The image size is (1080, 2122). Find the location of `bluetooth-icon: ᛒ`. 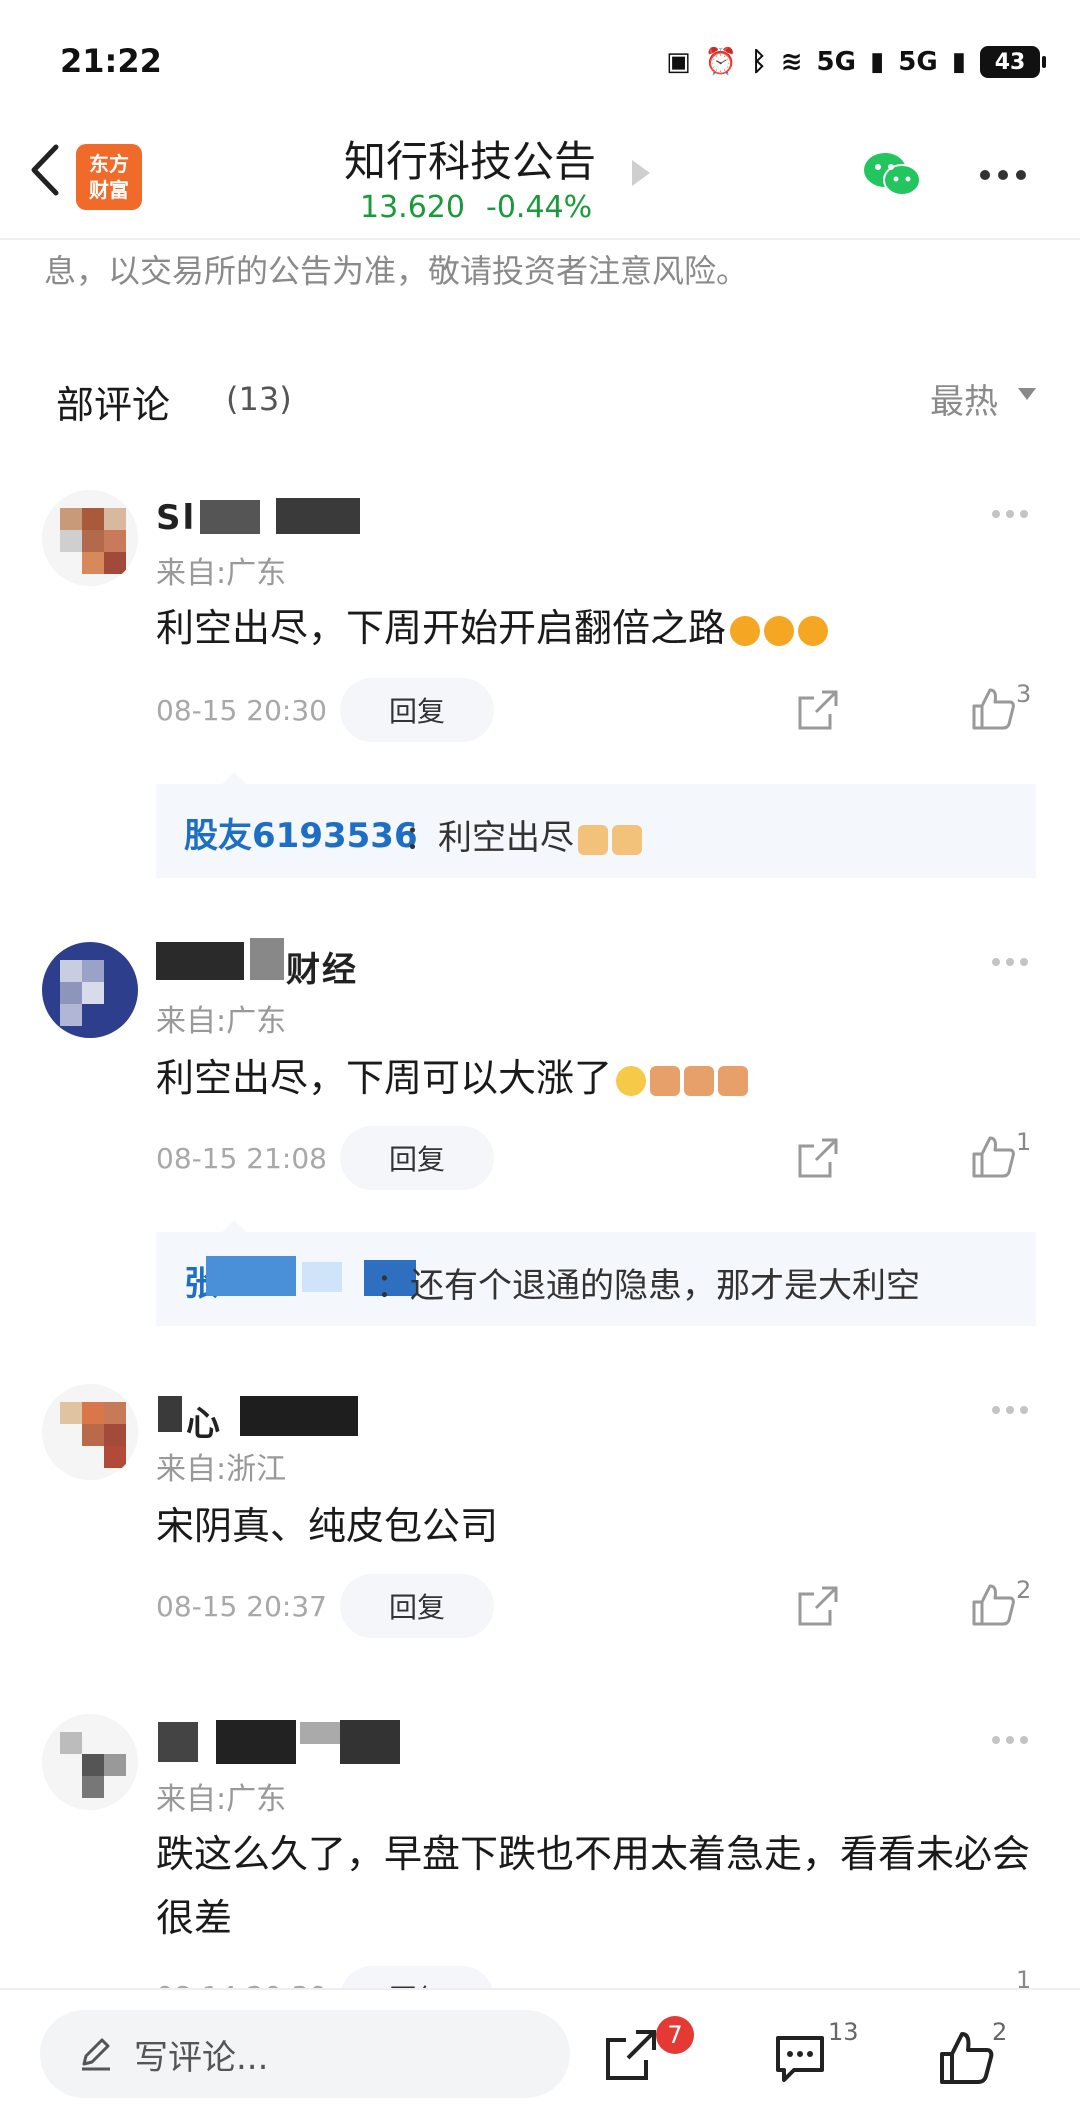

bluetooth-icon: ᛒ is located at coordinates (759, 62).